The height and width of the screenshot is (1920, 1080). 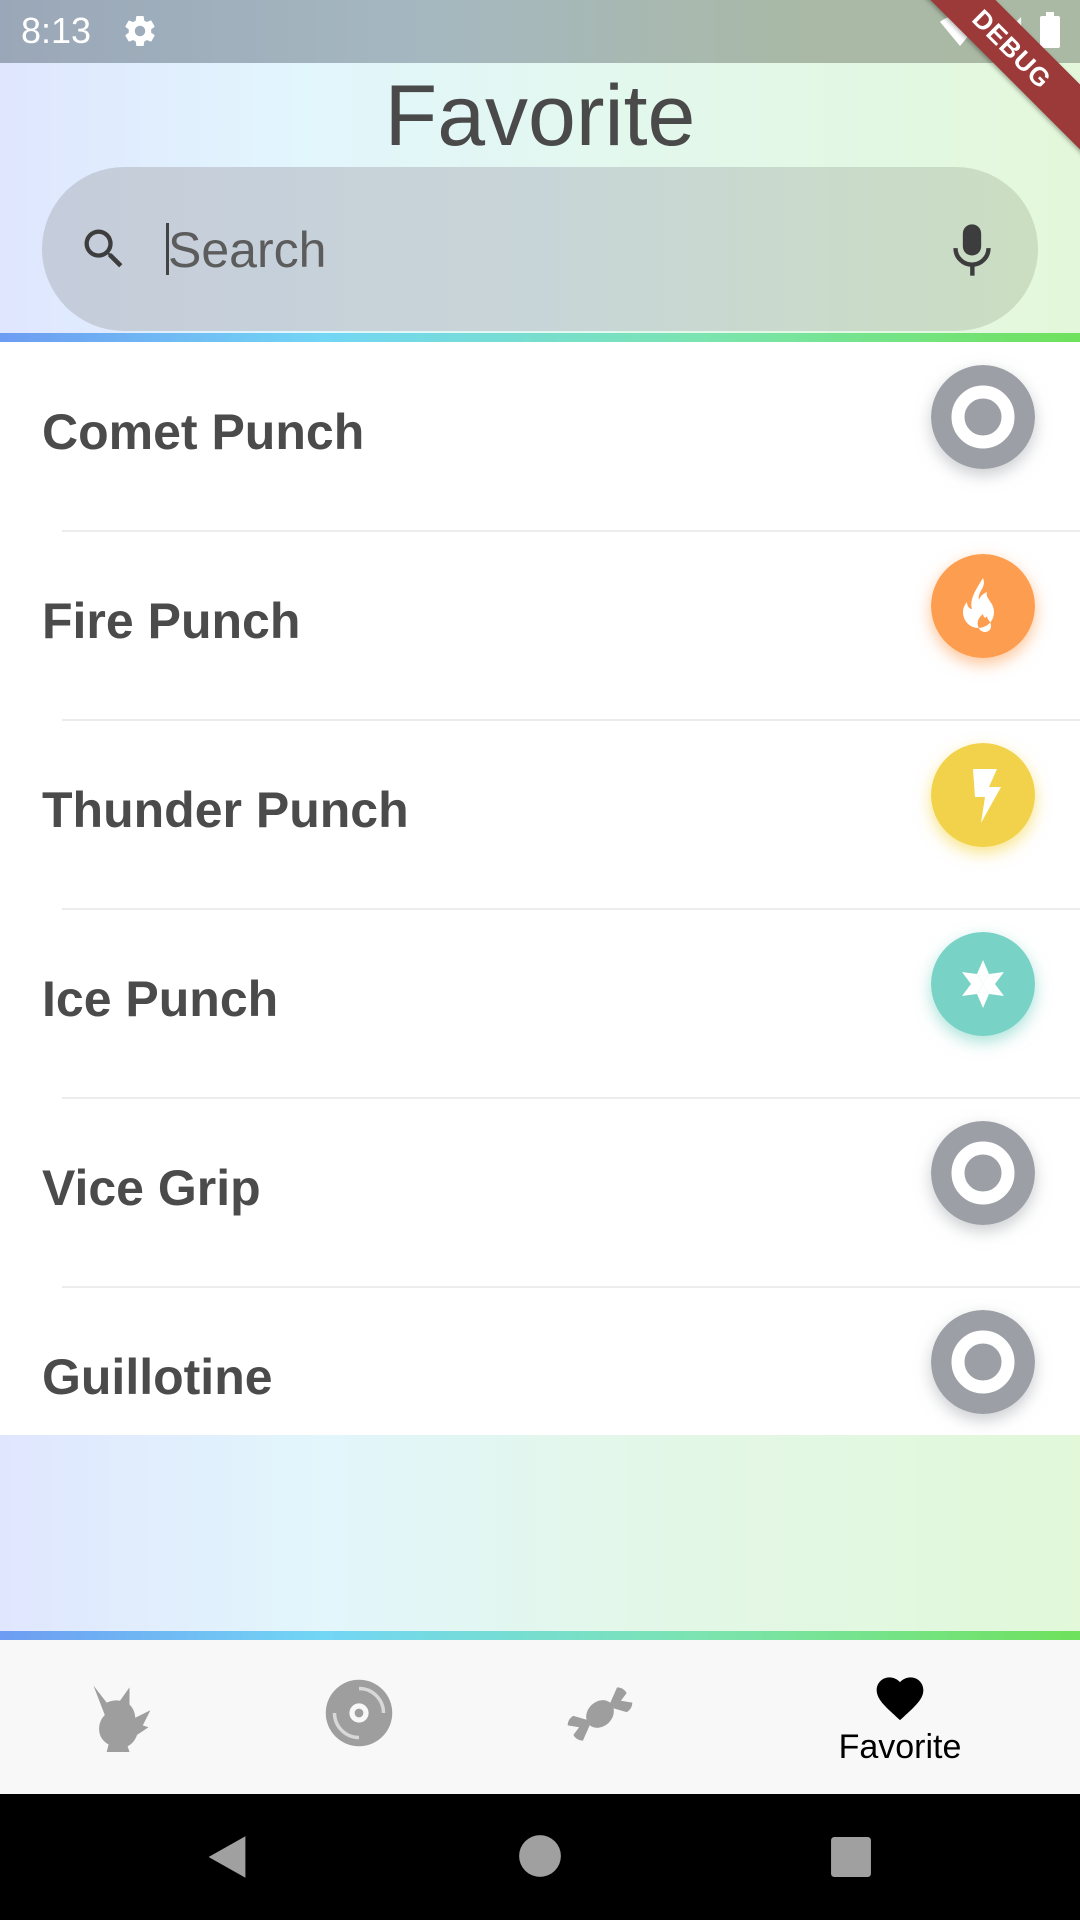 I want to click on list-item: Vice Grip, so click(x=540, y=1193).